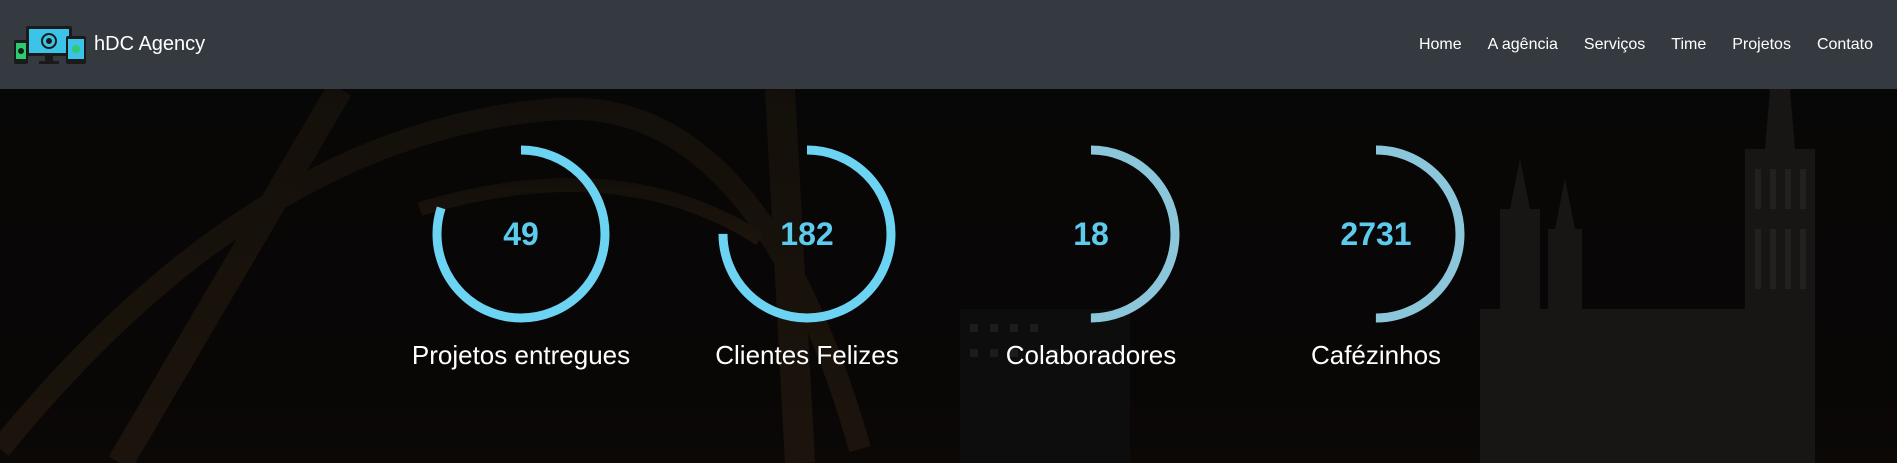 The image size is (1897, 463). I want to click on nav-time: Time, so click(1688, 45).